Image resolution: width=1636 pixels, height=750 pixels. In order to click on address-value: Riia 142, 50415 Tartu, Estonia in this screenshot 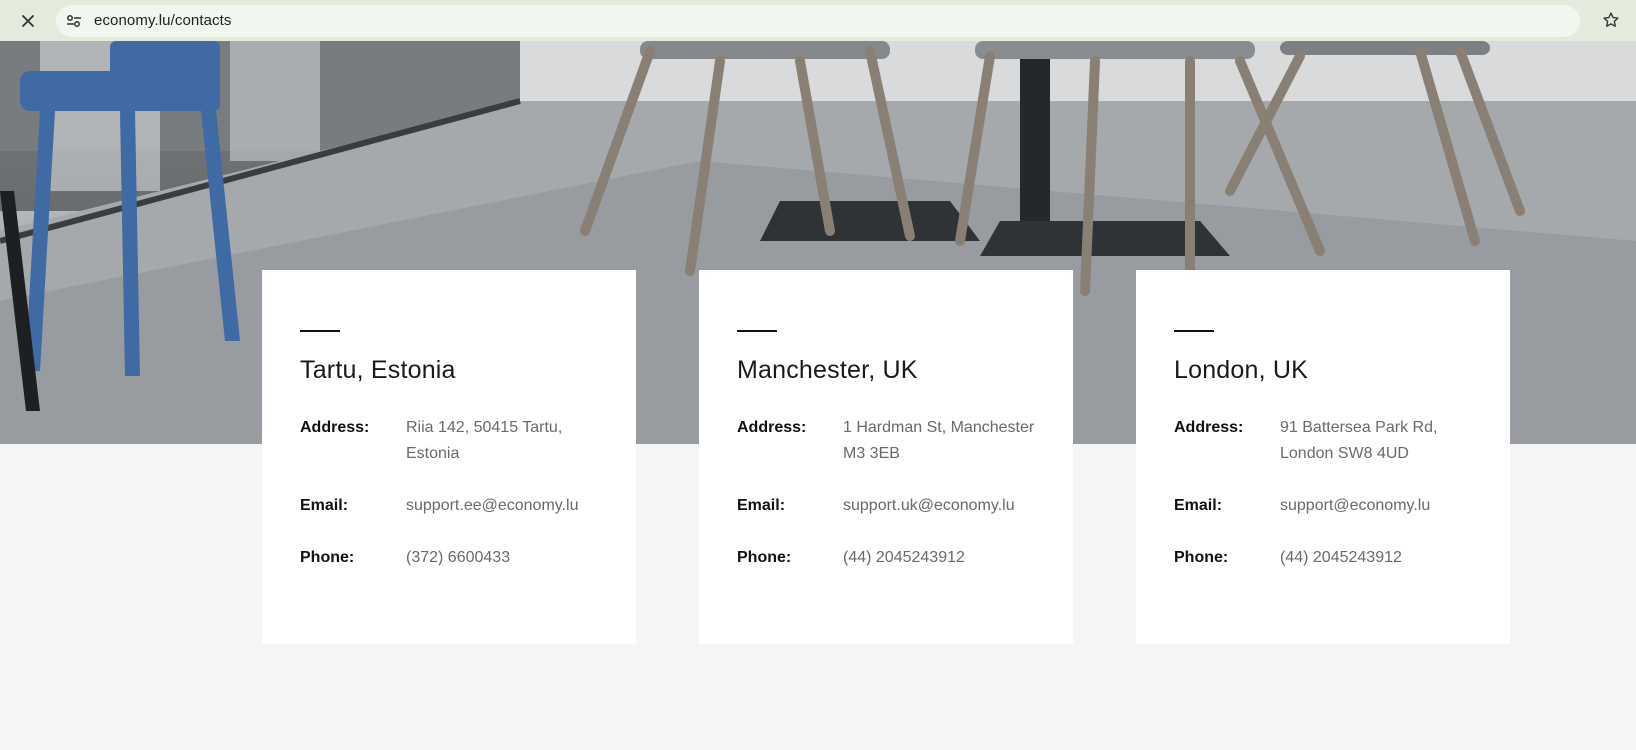, I will do `click(484, 440)`.